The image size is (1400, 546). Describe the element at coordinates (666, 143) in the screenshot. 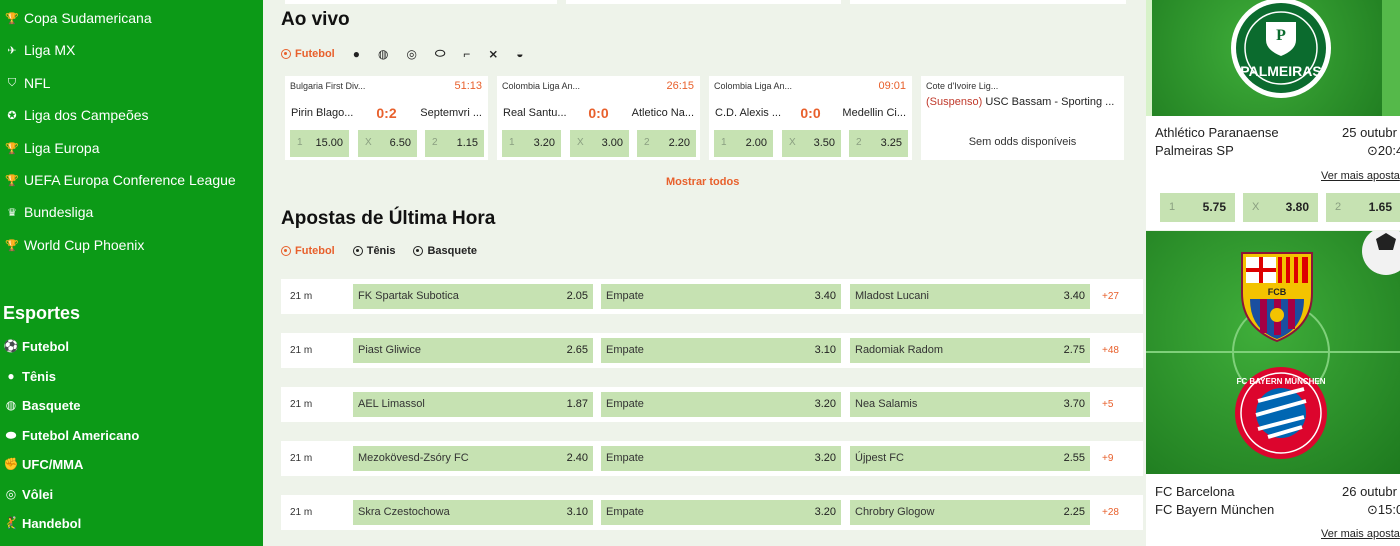

I see `odd-button-away: 2 2.20` at that location.